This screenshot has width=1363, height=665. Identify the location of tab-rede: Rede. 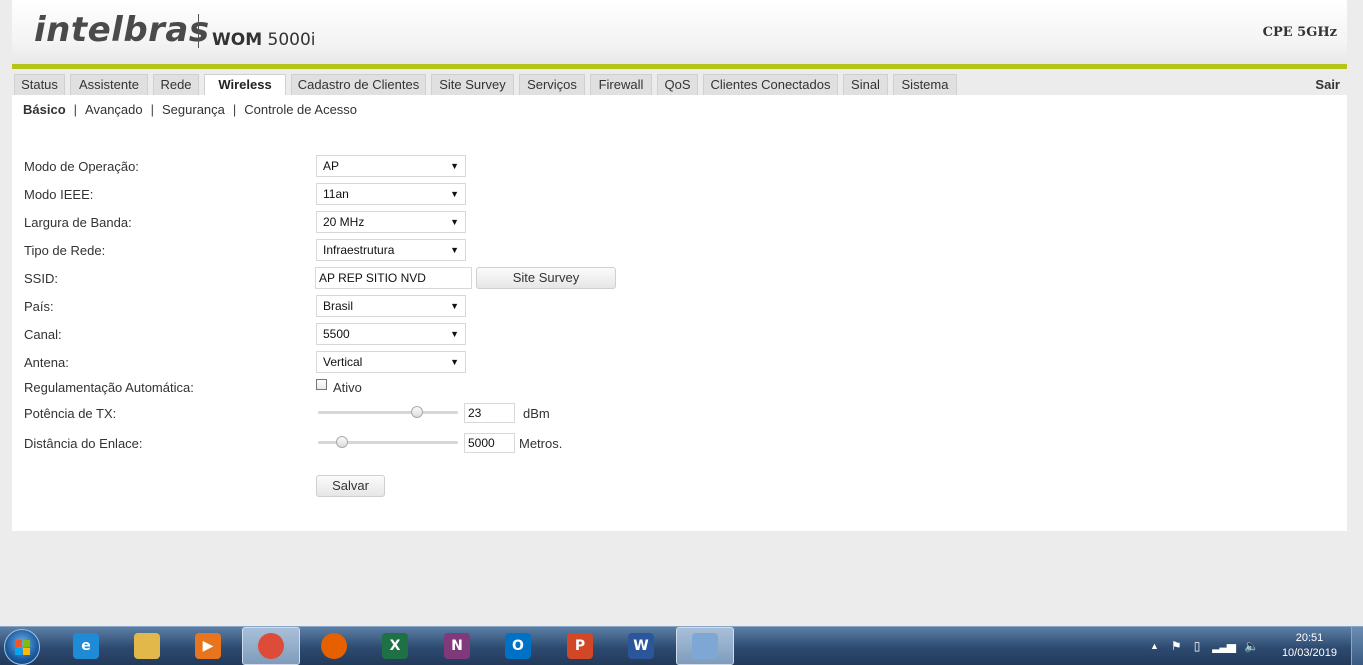
(176, 84).